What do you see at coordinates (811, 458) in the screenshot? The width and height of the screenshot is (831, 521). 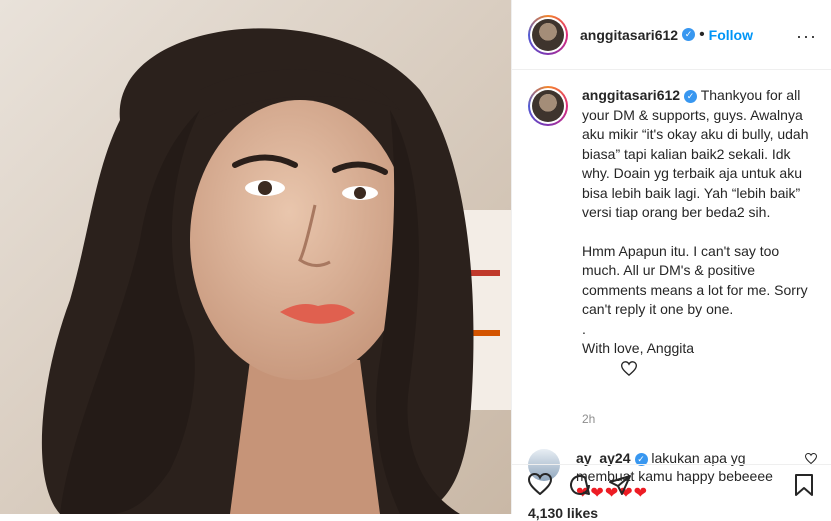 I see `comment-like-icon` at bounding box center [811, 458].